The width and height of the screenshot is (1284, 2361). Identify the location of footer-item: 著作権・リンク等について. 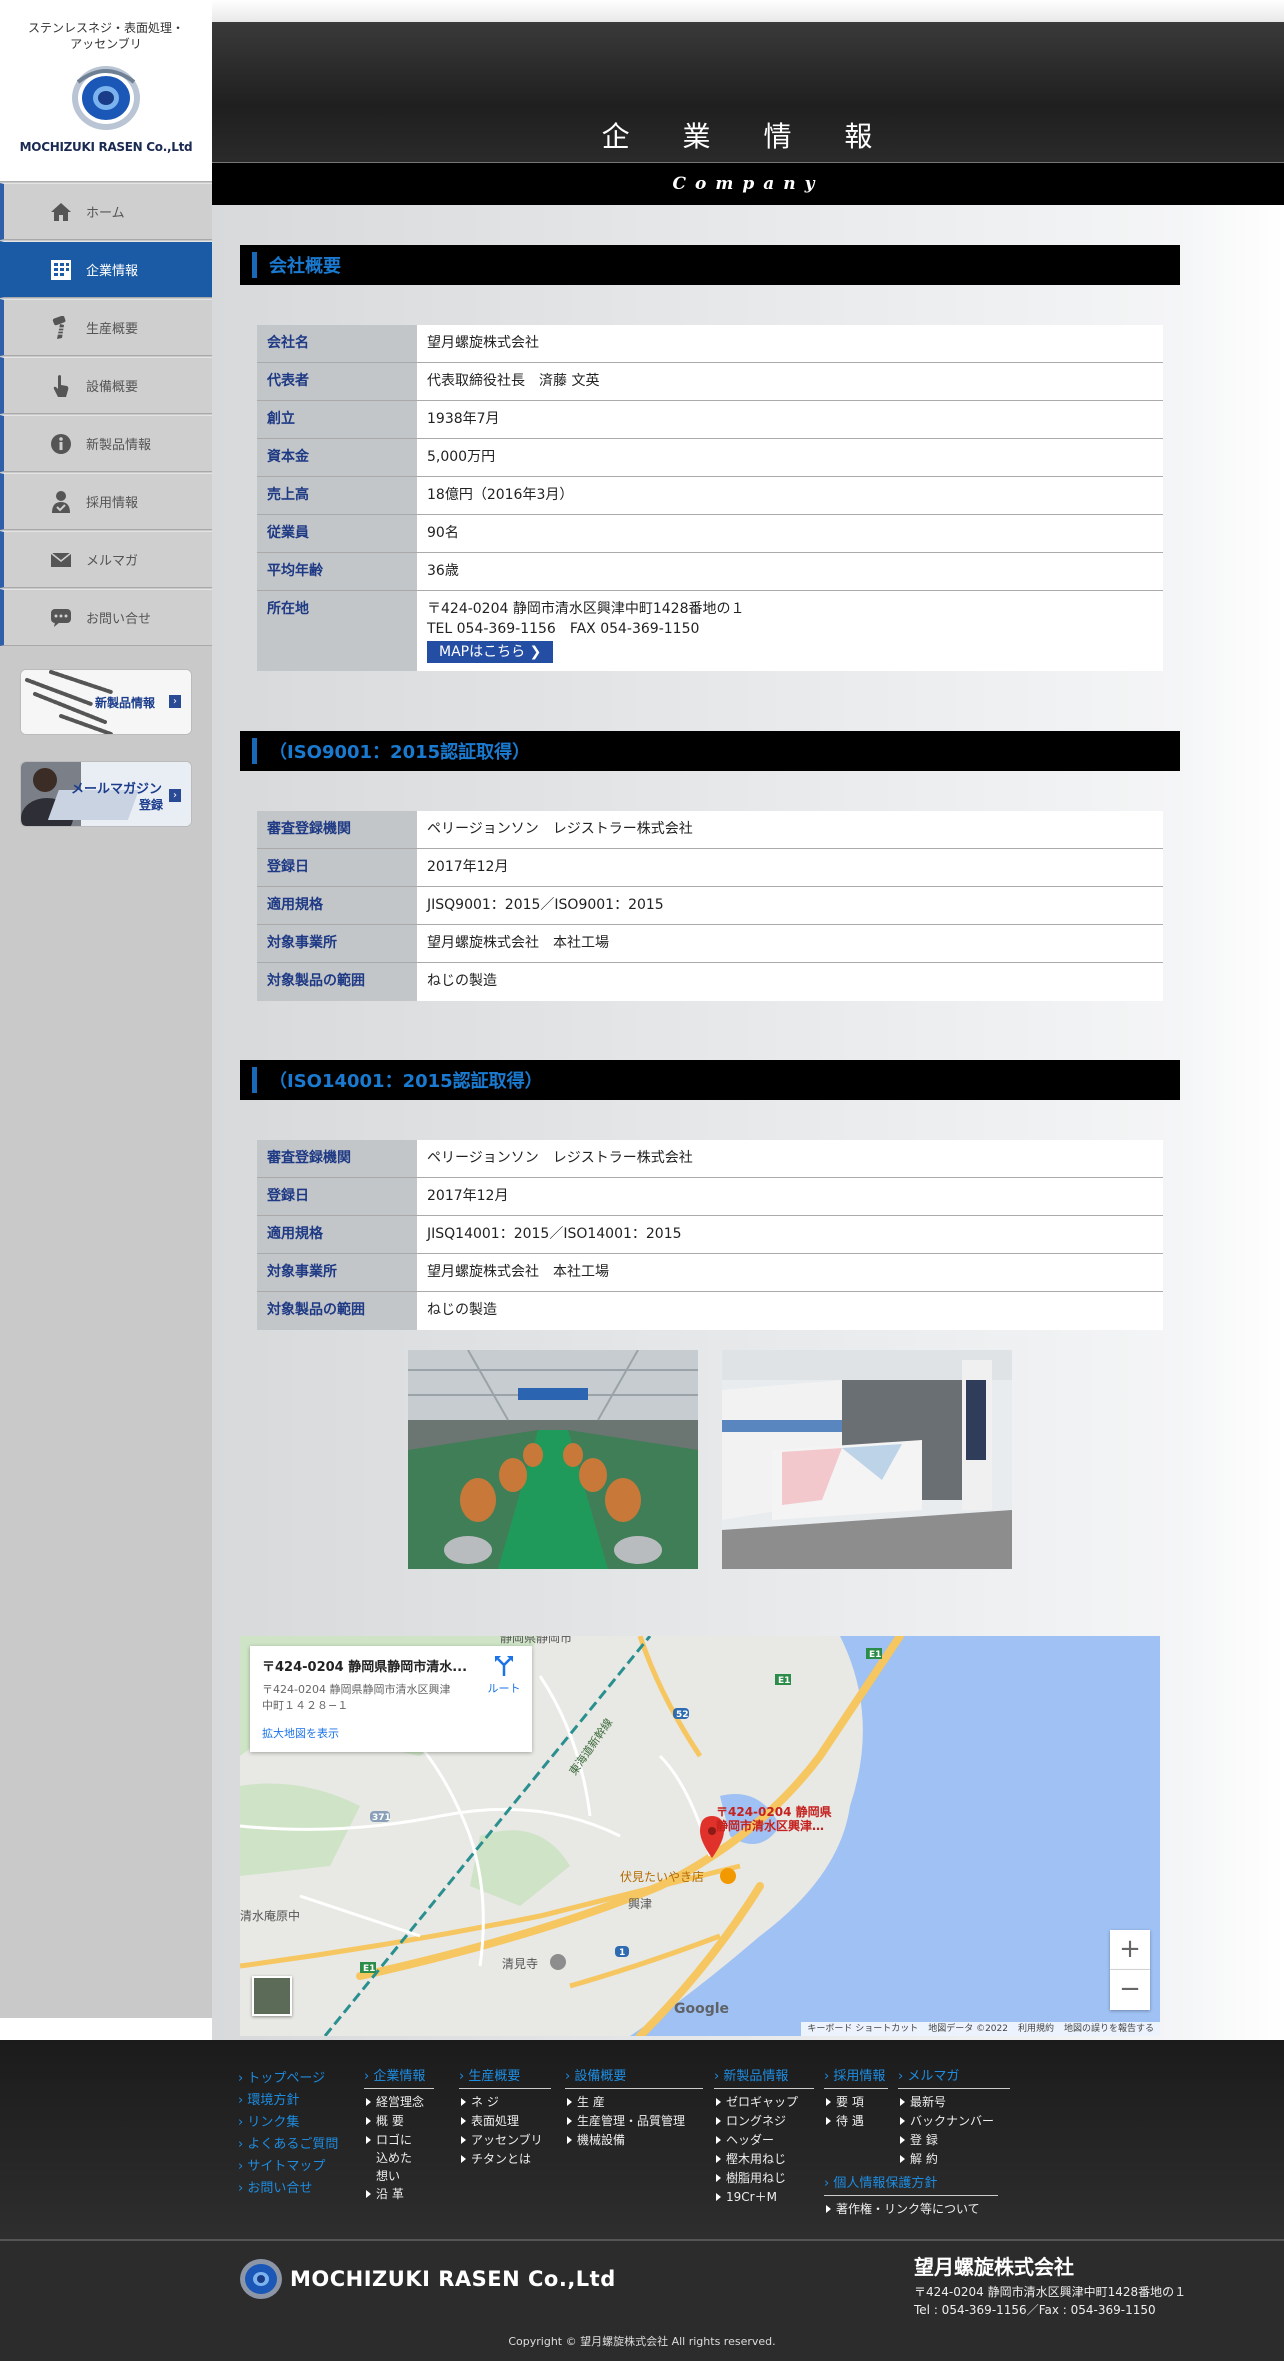
(911, 2209).